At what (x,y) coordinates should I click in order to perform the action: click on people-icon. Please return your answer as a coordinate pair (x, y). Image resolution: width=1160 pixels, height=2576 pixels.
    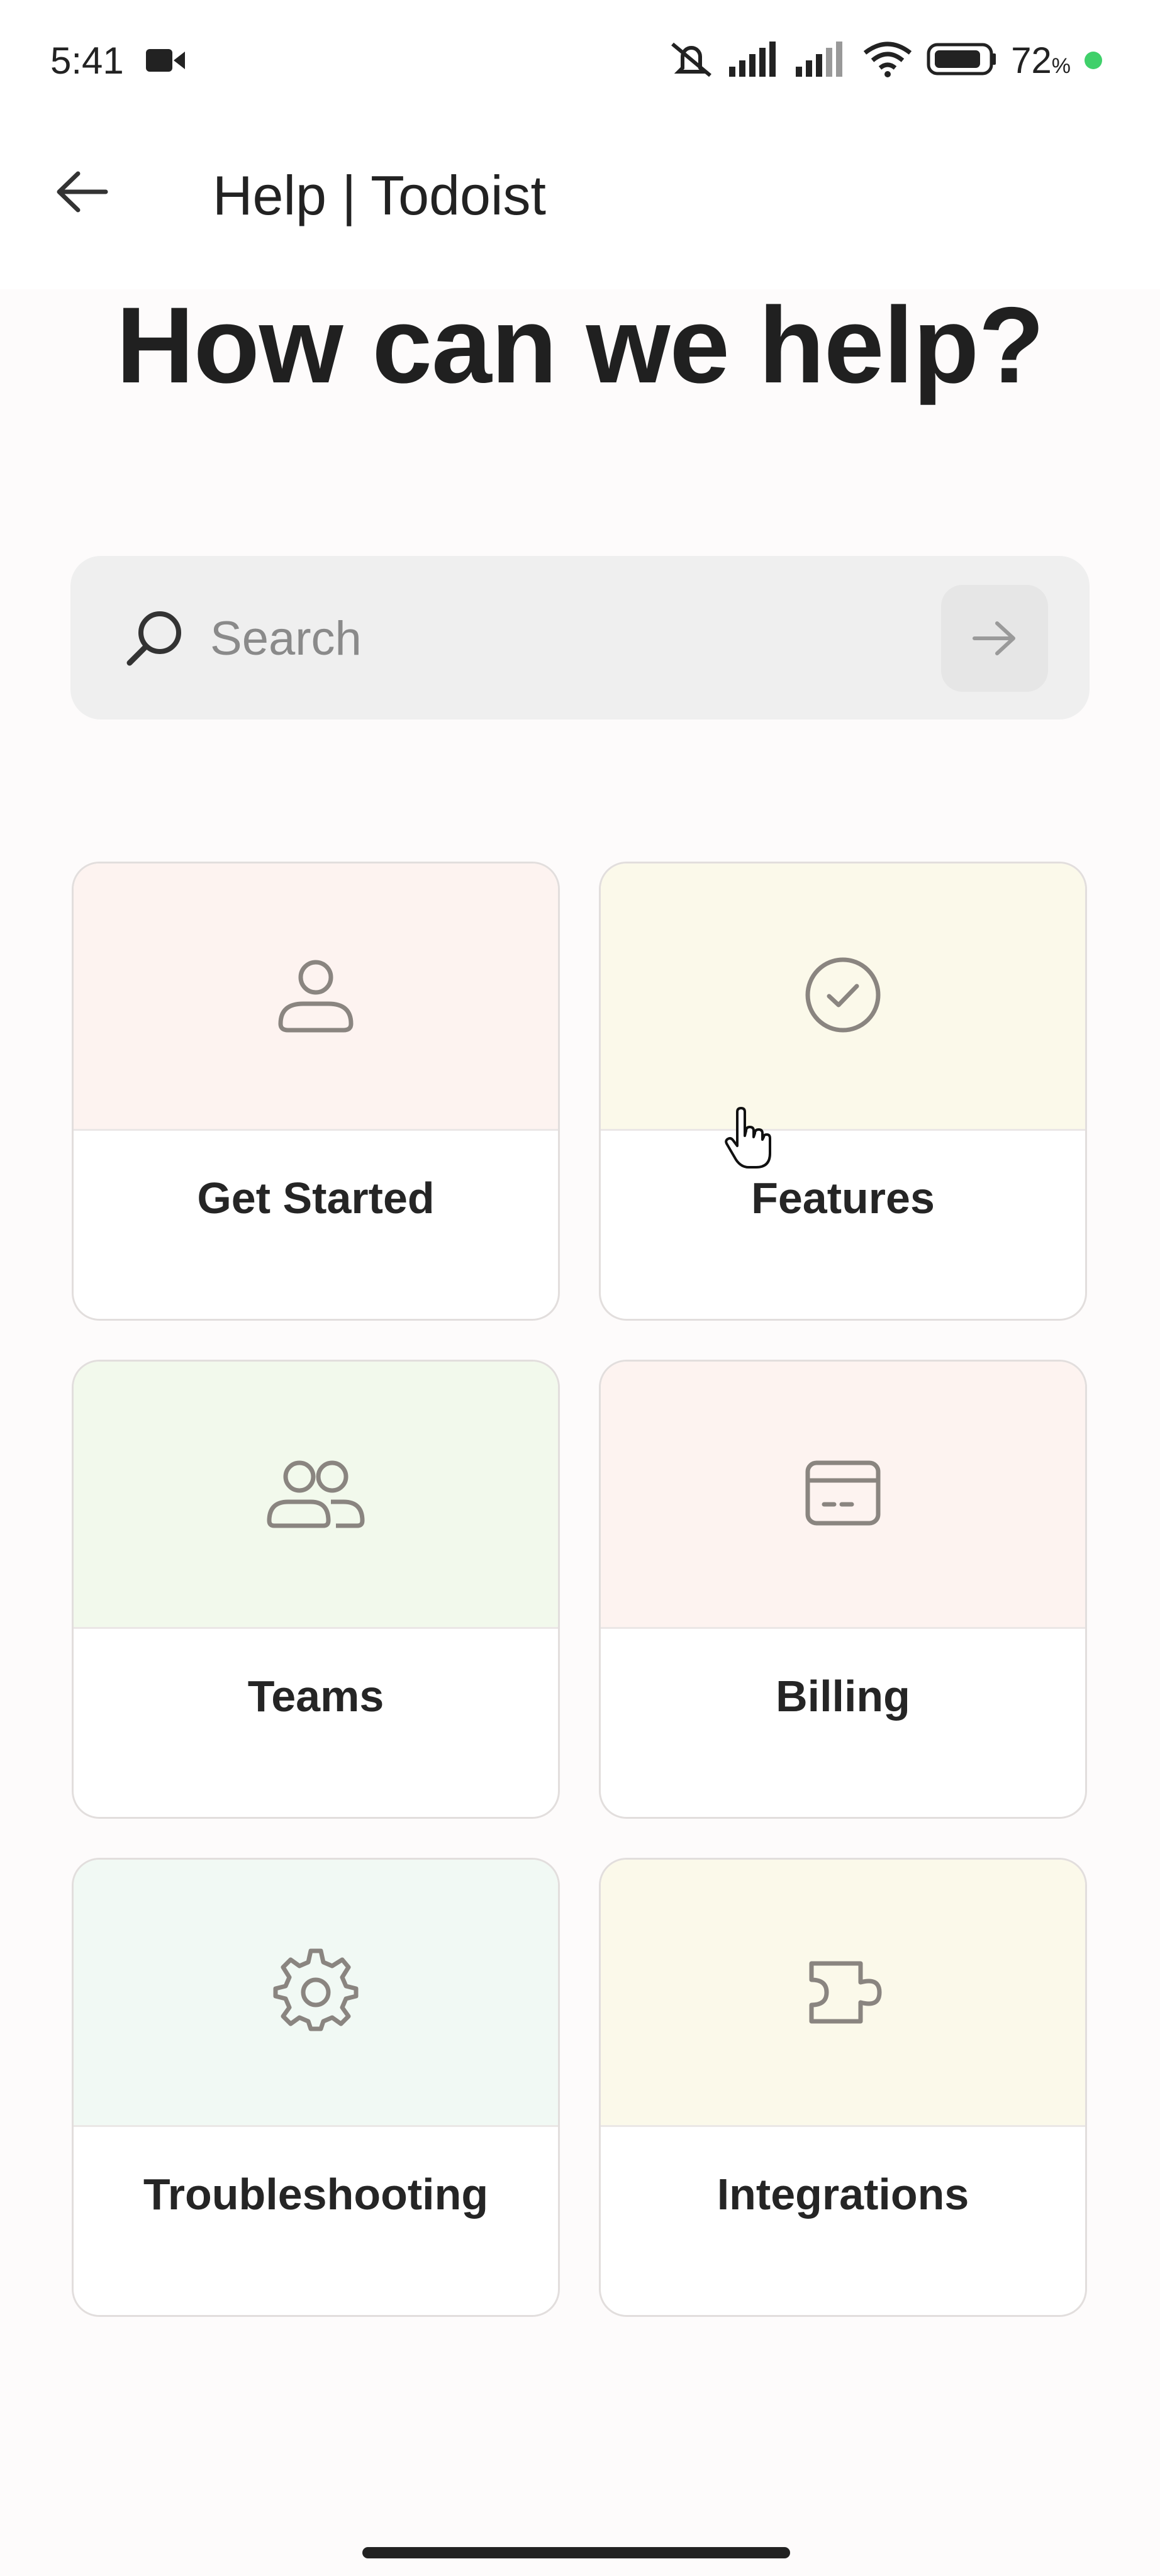
    Looking at the image, I should click on (315, 1494).